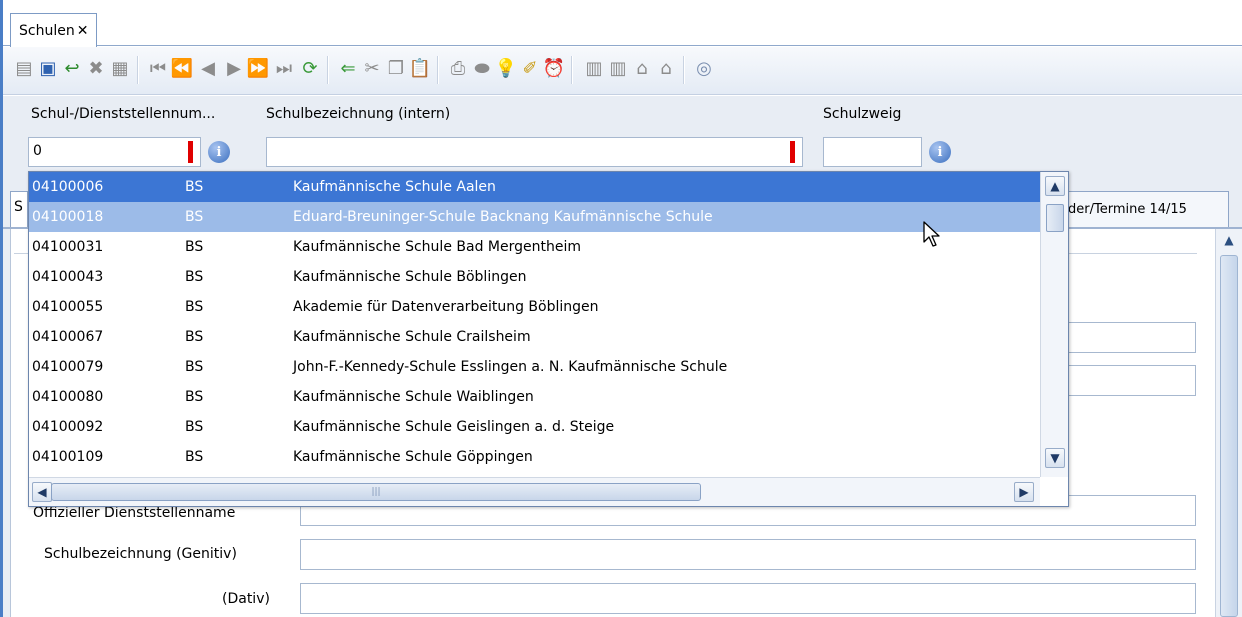 The width and height of the screenshot is (1242, 617). I want to click on school-name-cell: Kaufmännische Schule Waiblingen, so click(413, 397).